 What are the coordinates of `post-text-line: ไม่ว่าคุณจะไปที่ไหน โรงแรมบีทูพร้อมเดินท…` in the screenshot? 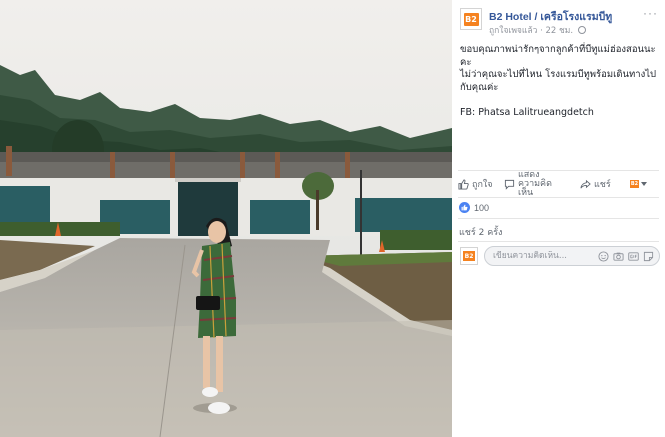 It's located at (558, 81).